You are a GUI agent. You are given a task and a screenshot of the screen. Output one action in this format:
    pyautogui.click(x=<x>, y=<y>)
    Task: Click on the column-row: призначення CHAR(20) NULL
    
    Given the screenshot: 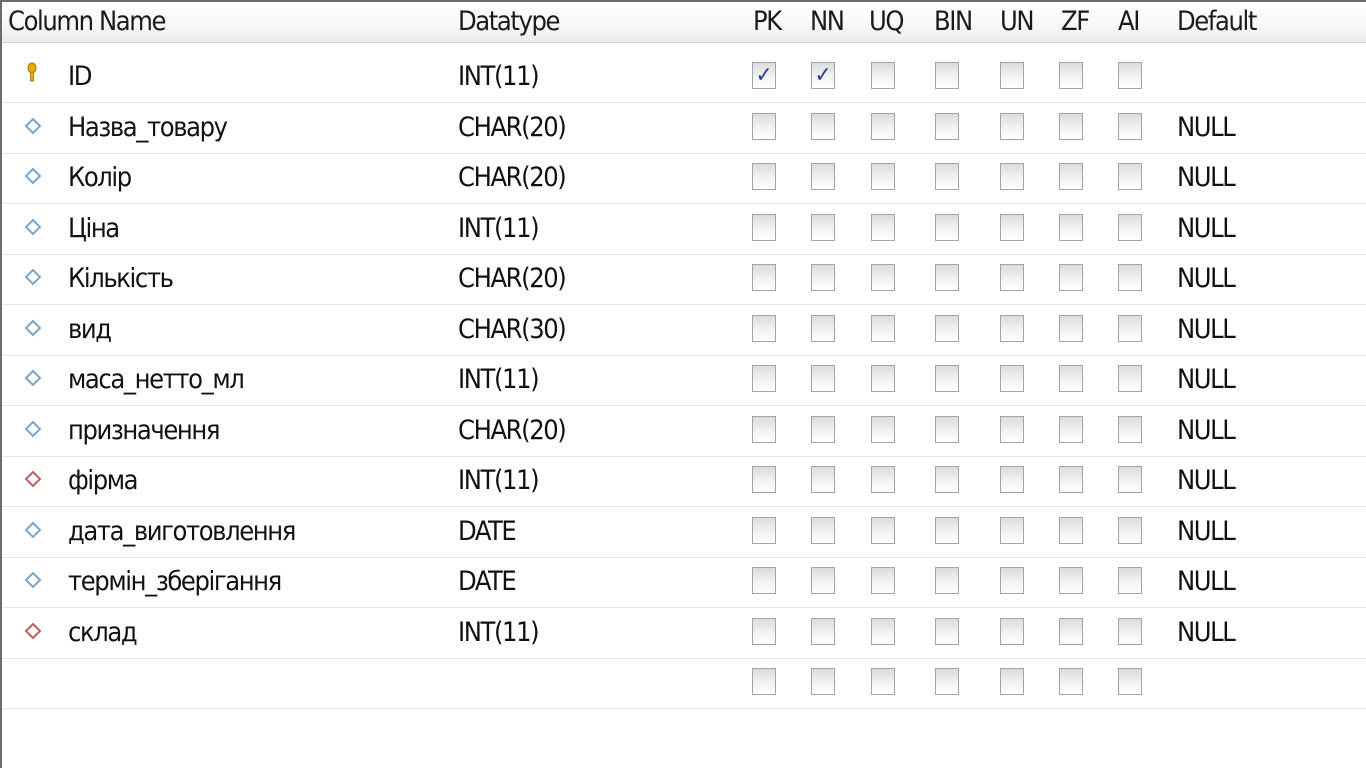 What is the action you would take?
    pyautogui.click(x=684, y=431)
    